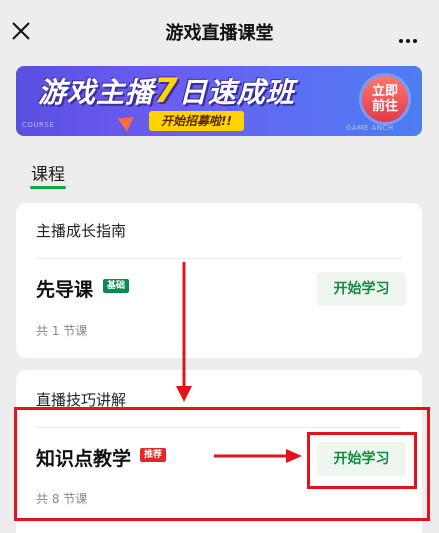 The height and width of the screenshot is (533, 439). Describe the element at coordinates (128, 121) in the screenshot. I see `arrow-icon` at that location.